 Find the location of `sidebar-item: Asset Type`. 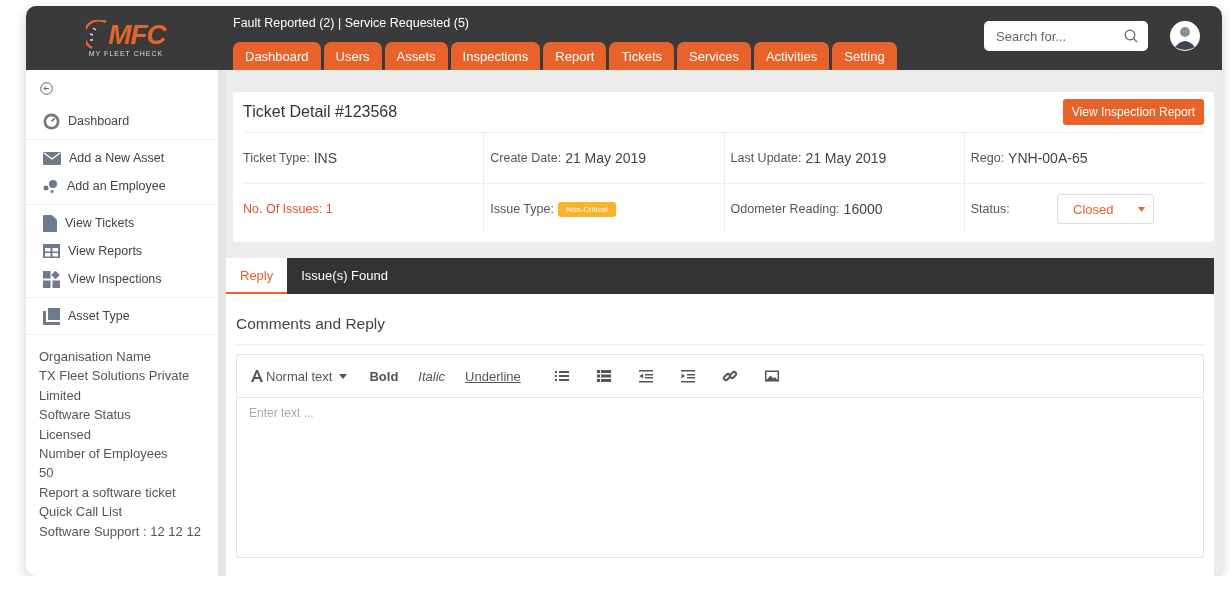

sidebar-item: Asset Type is located at coordinates (122, 316).